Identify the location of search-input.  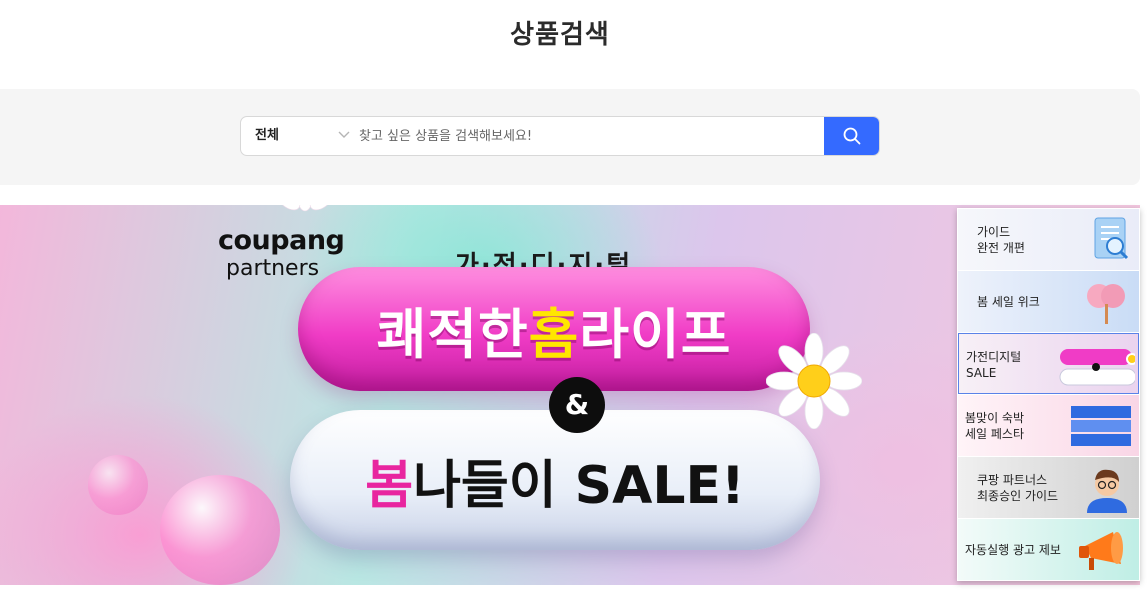
(589, 136).